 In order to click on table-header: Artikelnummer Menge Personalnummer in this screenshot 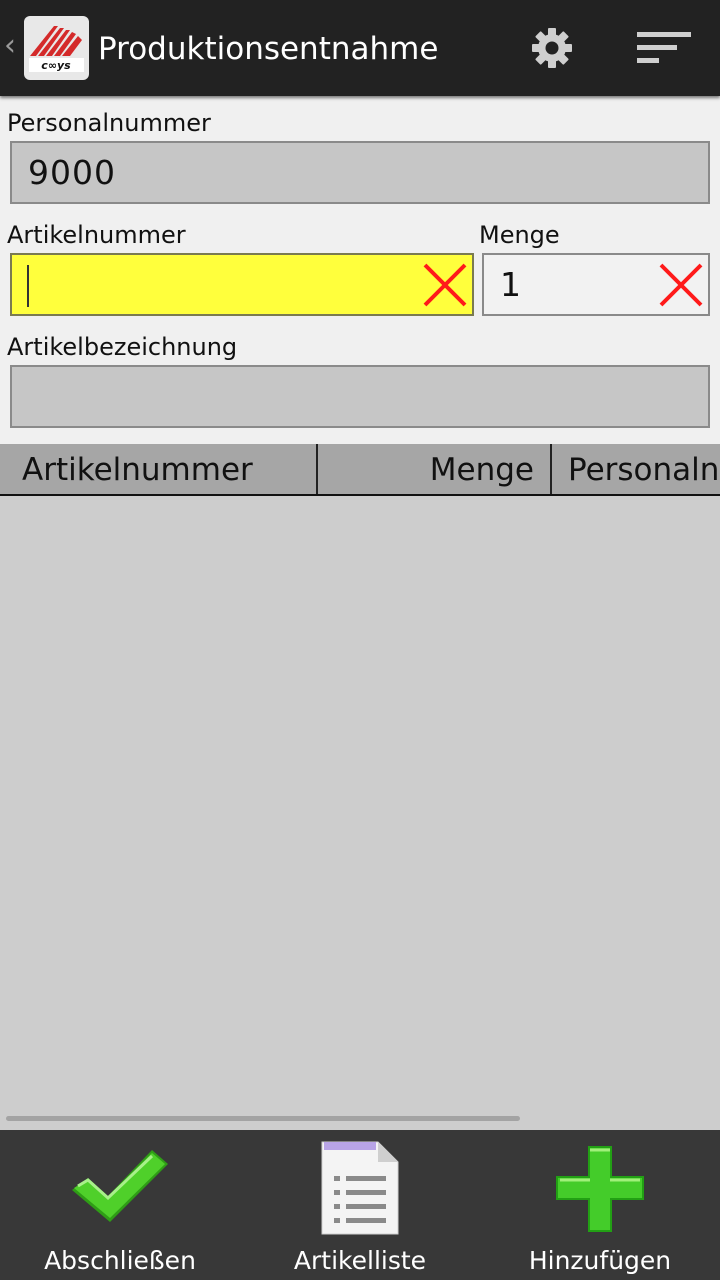, I will do `click(360, 470)`.